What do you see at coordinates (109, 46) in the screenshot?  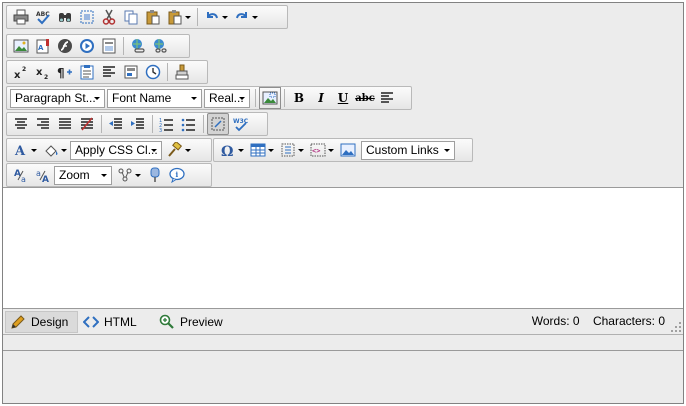 I see `template-manager-button` at bounding box center [109, 46].